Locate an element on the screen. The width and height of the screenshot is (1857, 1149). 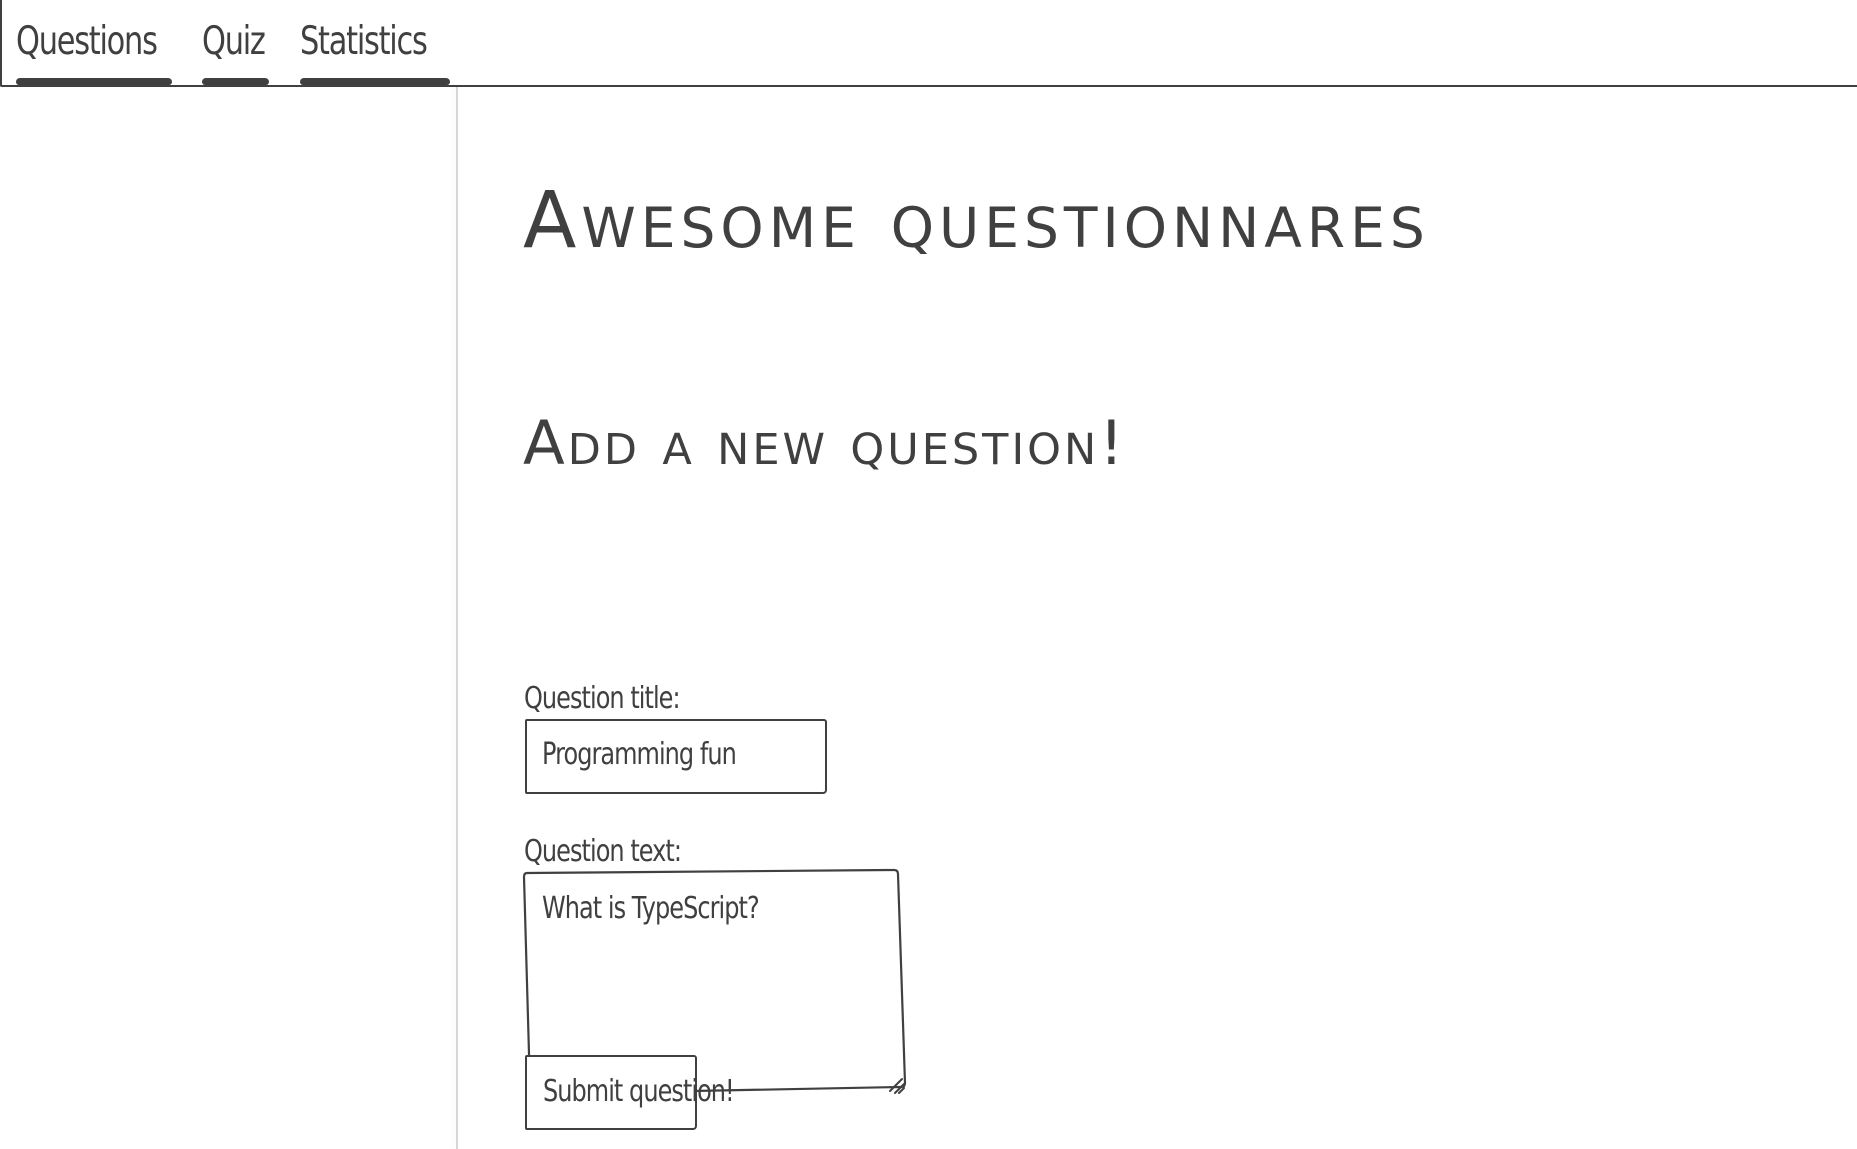
question-title-label: Question title: is located at coordinates (602, 698).